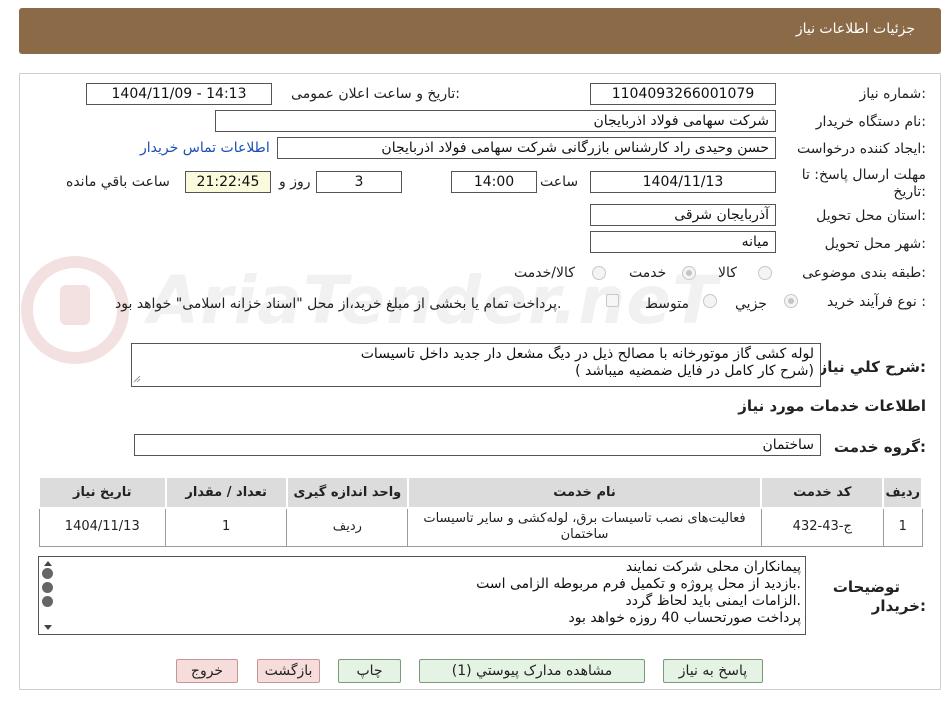 The height and width of the screenshot is (703, 944). What do you see at coordinates (559, 182) in the screenshot?
I see `deadline-time-label: ساعت` at bounding box center [559, 182].